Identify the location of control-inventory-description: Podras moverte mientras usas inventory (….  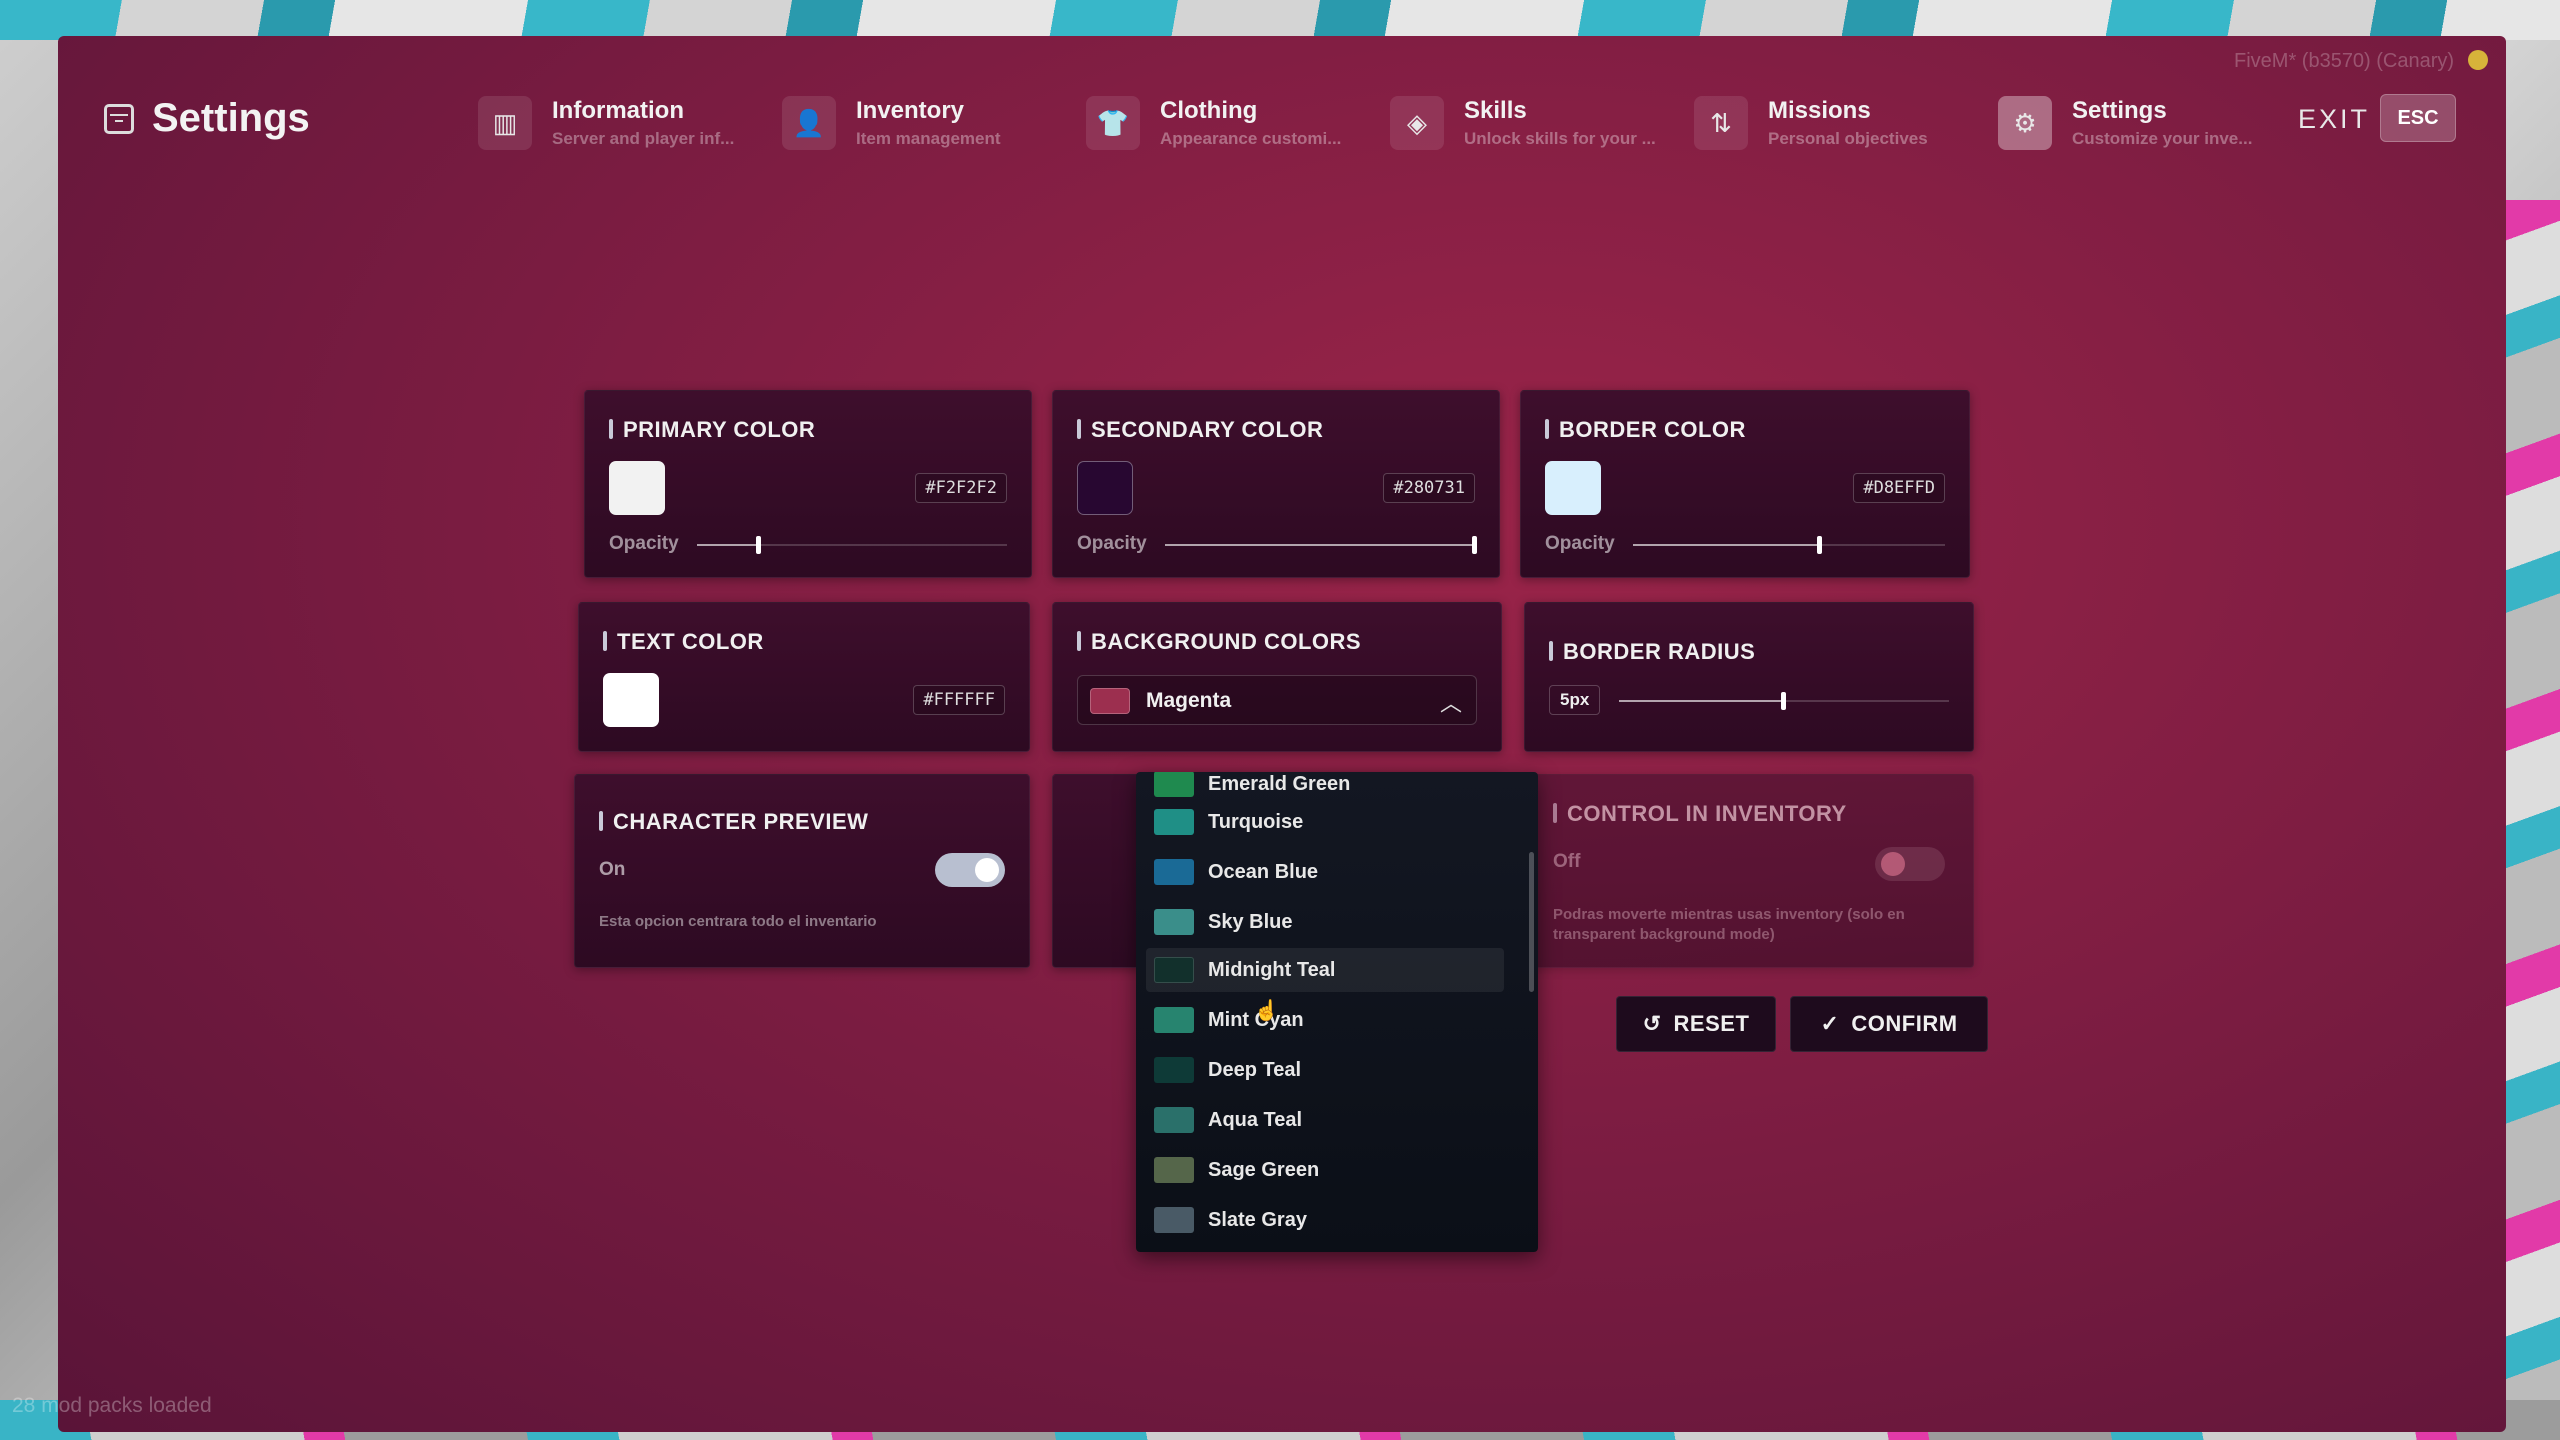
(1729, 924).